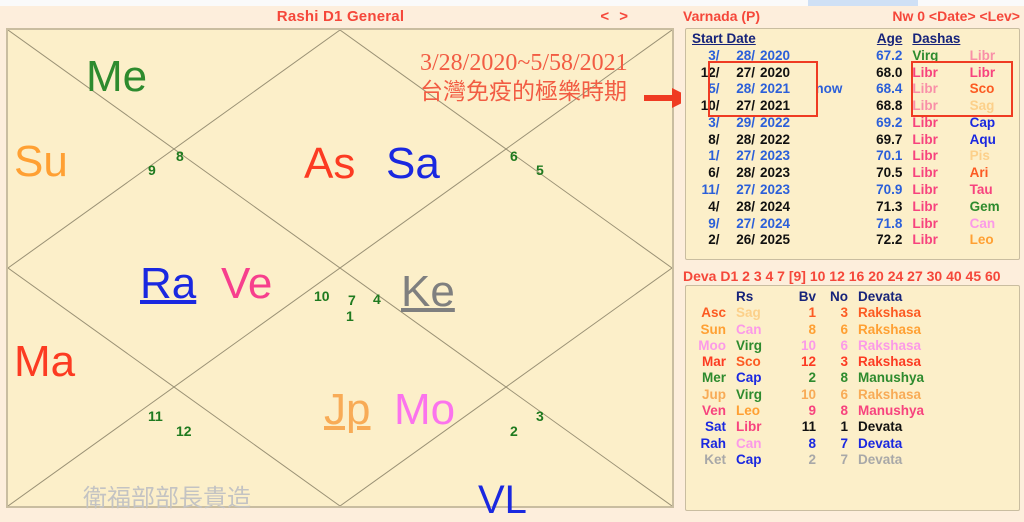  What do you see at coordinates (889, 122) in the screenshot?
I see `dasha-age: 69.2` at bounding box center [889, 122].